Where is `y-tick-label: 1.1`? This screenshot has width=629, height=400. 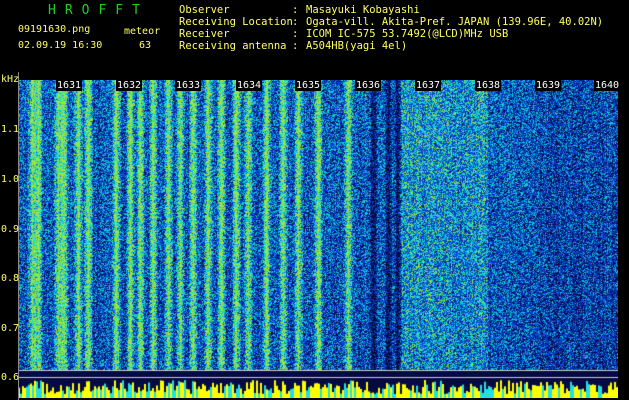 y-tick-label: 1.1 is located at coordinates (10, 129).